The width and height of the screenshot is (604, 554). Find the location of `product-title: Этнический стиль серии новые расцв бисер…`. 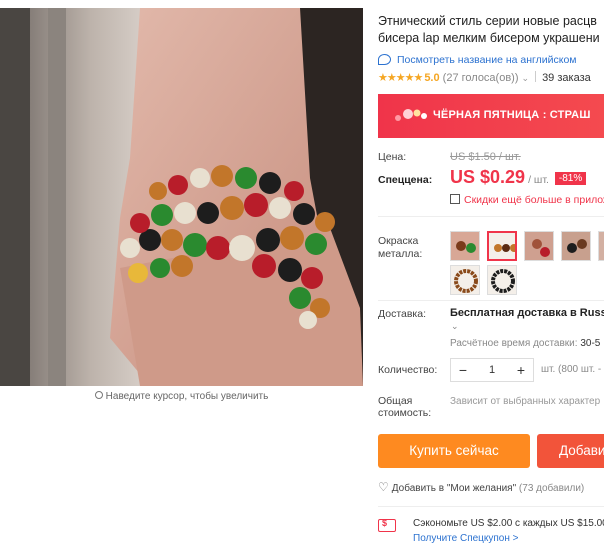

product-title: Этнический стиль серии новые расцв бисер… is located at coordinates (489, 30).